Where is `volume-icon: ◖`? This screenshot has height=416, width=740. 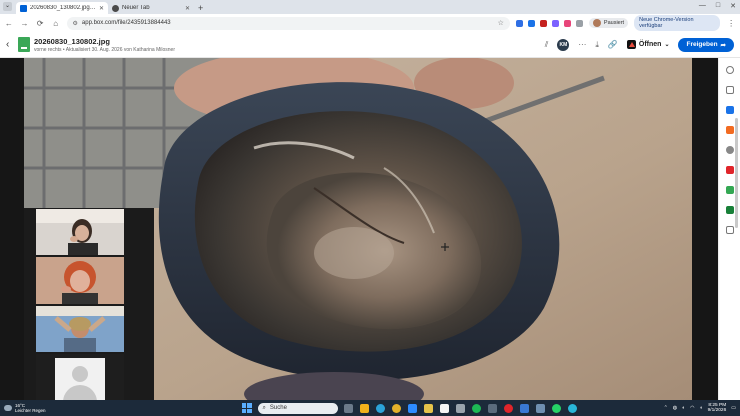 volume-icon: ◖ is located at coordinates (701, 408).